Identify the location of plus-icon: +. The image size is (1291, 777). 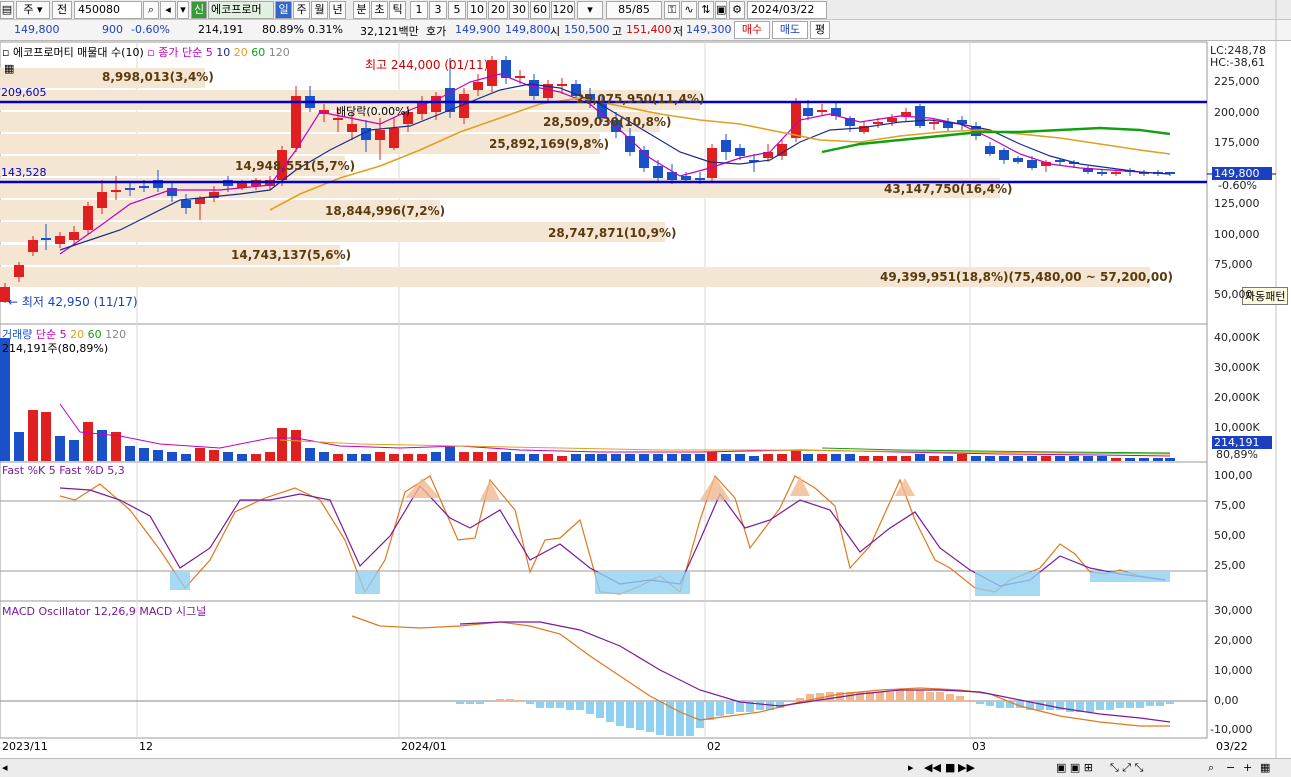
(1247, 767).